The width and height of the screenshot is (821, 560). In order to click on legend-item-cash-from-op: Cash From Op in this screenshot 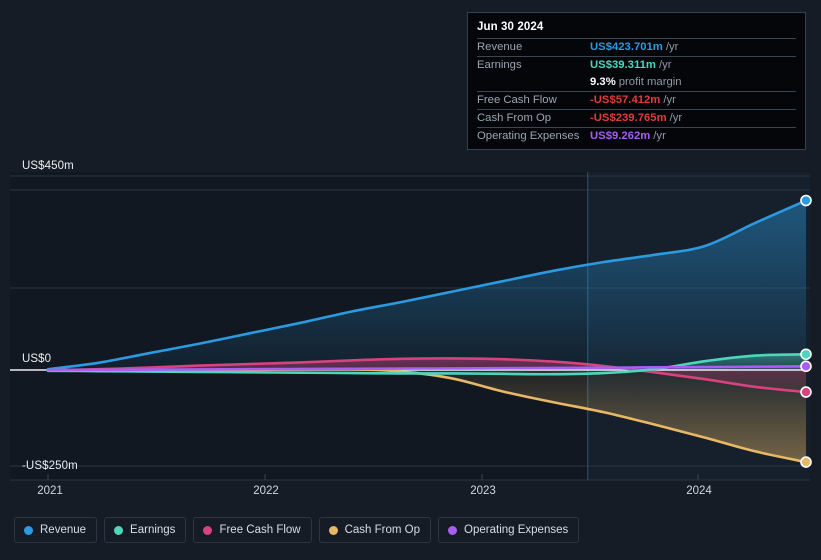, I will do `click(375, 530)`.